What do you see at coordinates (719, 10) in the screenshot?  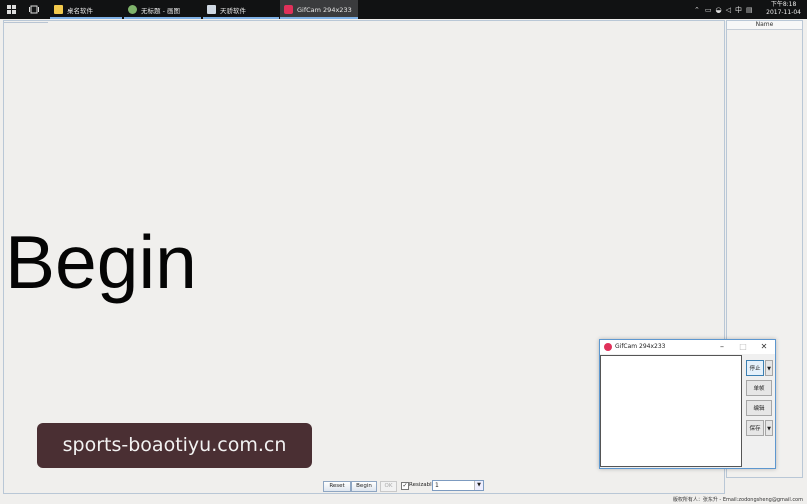 I see `wifi-icon: ◒` at bounding box center [719, 10].